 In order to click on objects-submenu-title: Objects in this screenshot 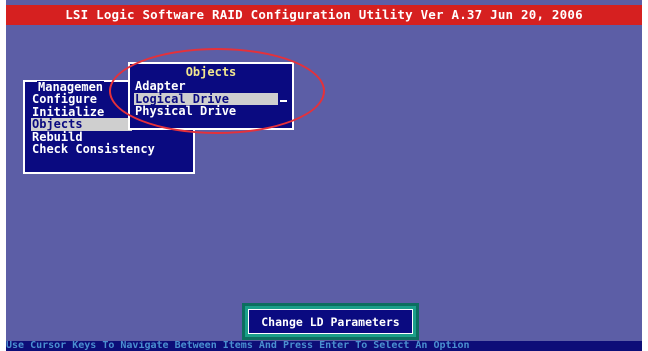, I will do `click(211, 72)`.